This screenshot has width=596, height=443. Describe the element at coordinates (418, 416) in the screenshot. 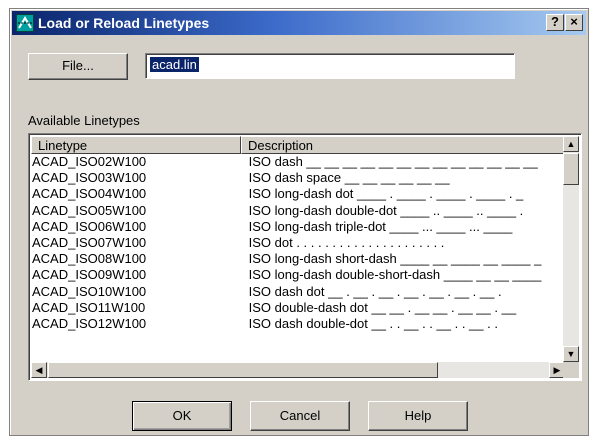

I see `help-button: Help` at that location.